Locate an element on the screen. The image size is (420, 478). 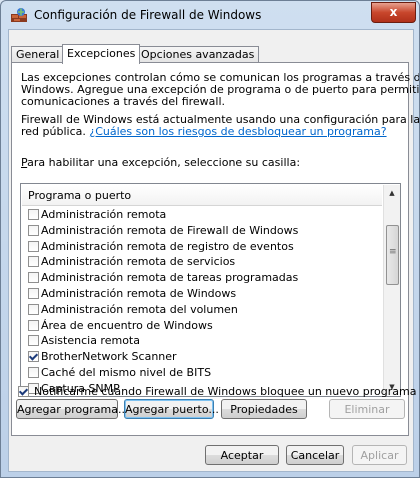
status-line-2-prefix: red pública. is located at coordinates (55, 131).